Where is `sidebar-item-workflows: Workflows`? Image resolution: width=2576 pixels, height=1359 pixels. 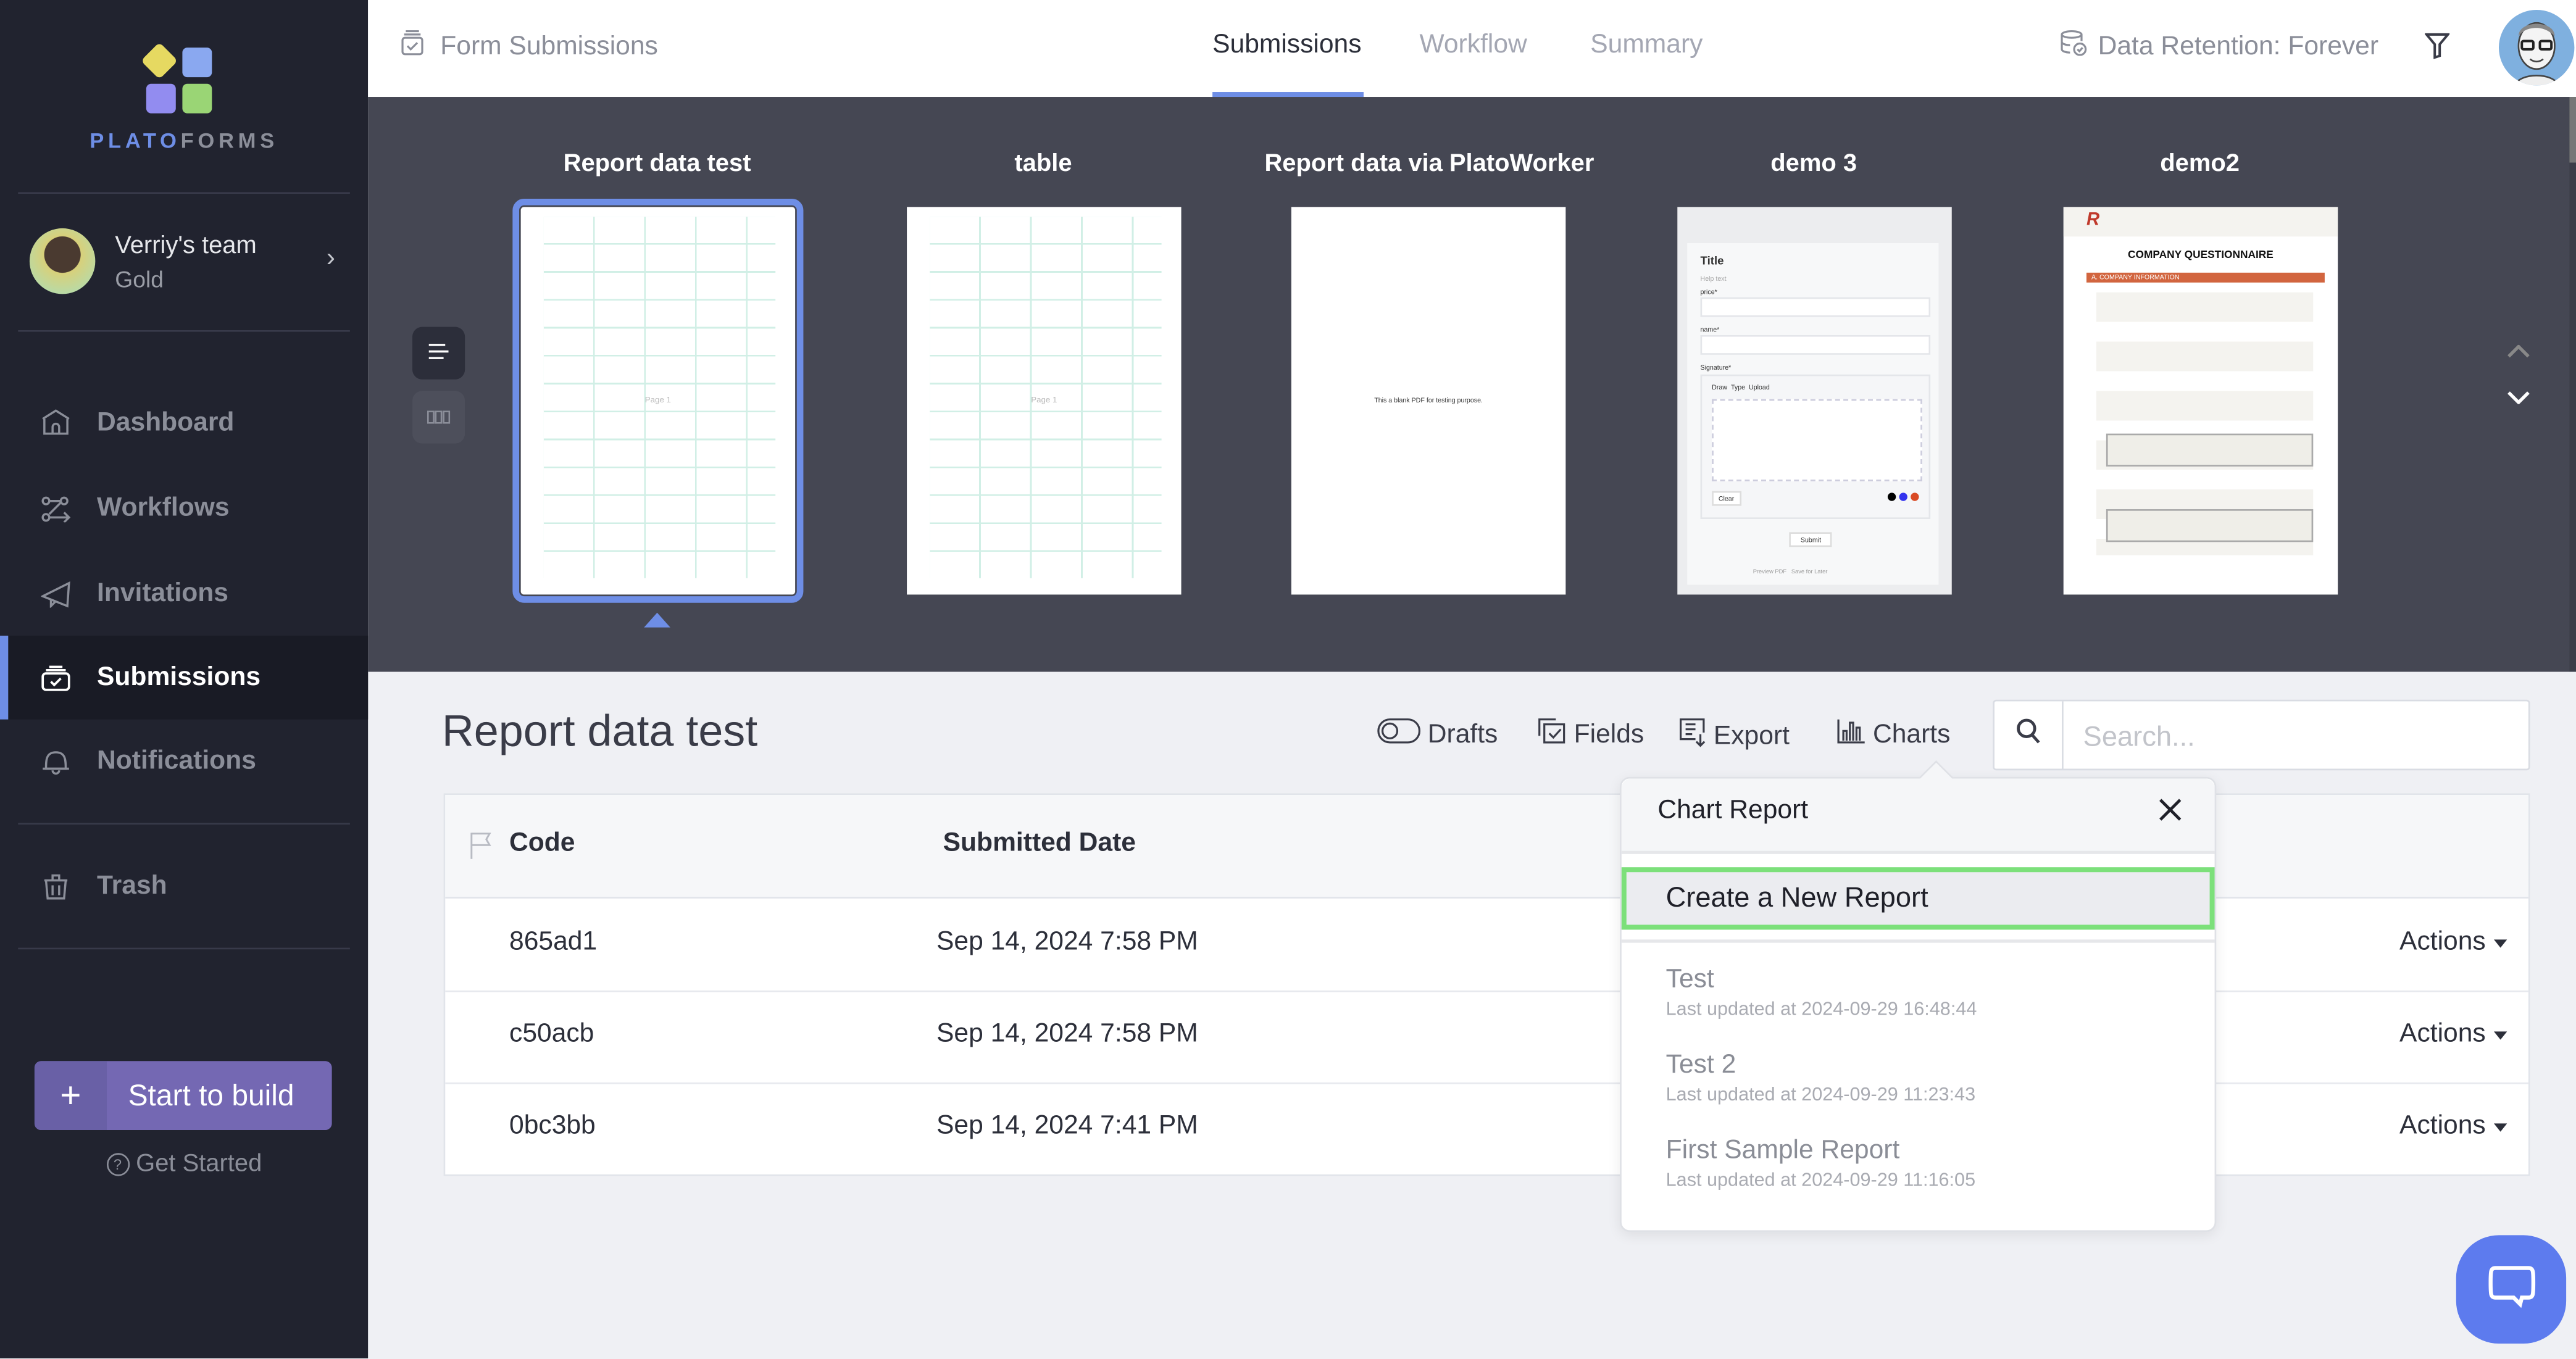 sidebar-item-workflows: Workflows is located at coordinates (184, 509).